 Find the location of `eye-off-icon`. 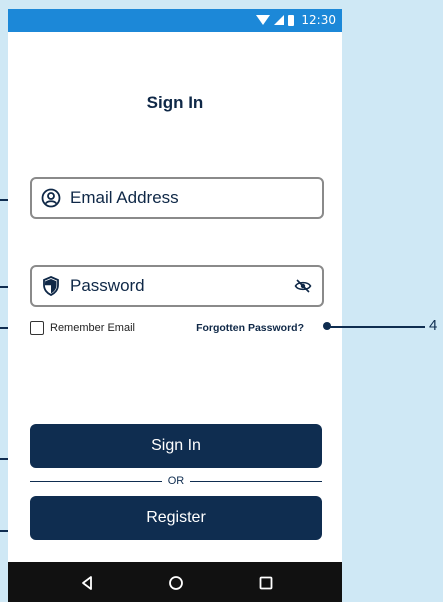

eye-off-icon is located at coordinates (303, 286).